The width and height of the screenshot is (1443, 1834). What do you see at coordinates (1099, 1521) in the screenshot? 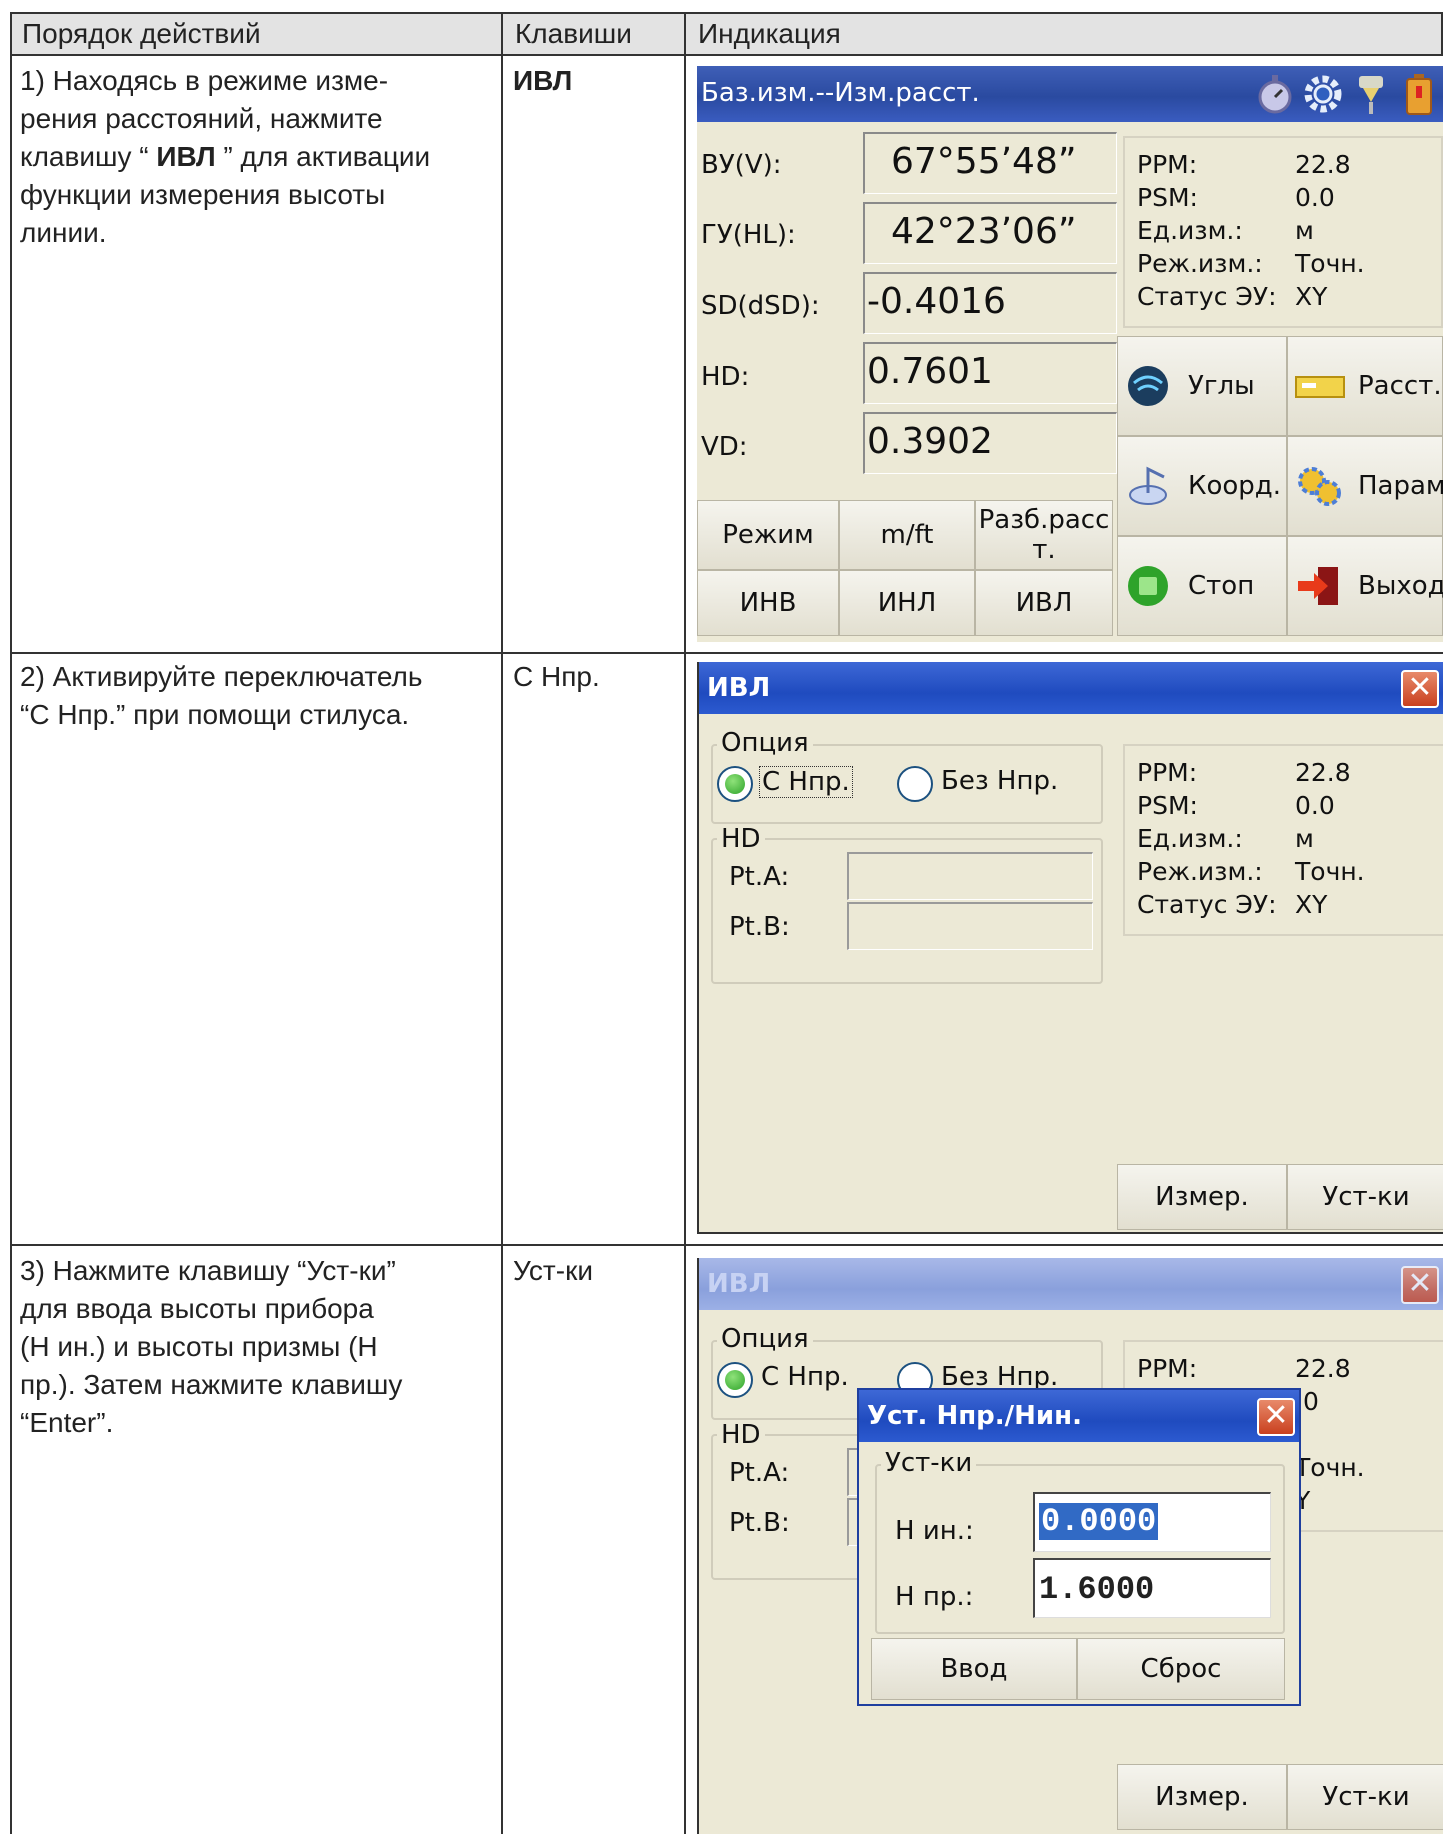
I see `instrument-height-value: 0.0000` at bounding box center [1099, 1521].